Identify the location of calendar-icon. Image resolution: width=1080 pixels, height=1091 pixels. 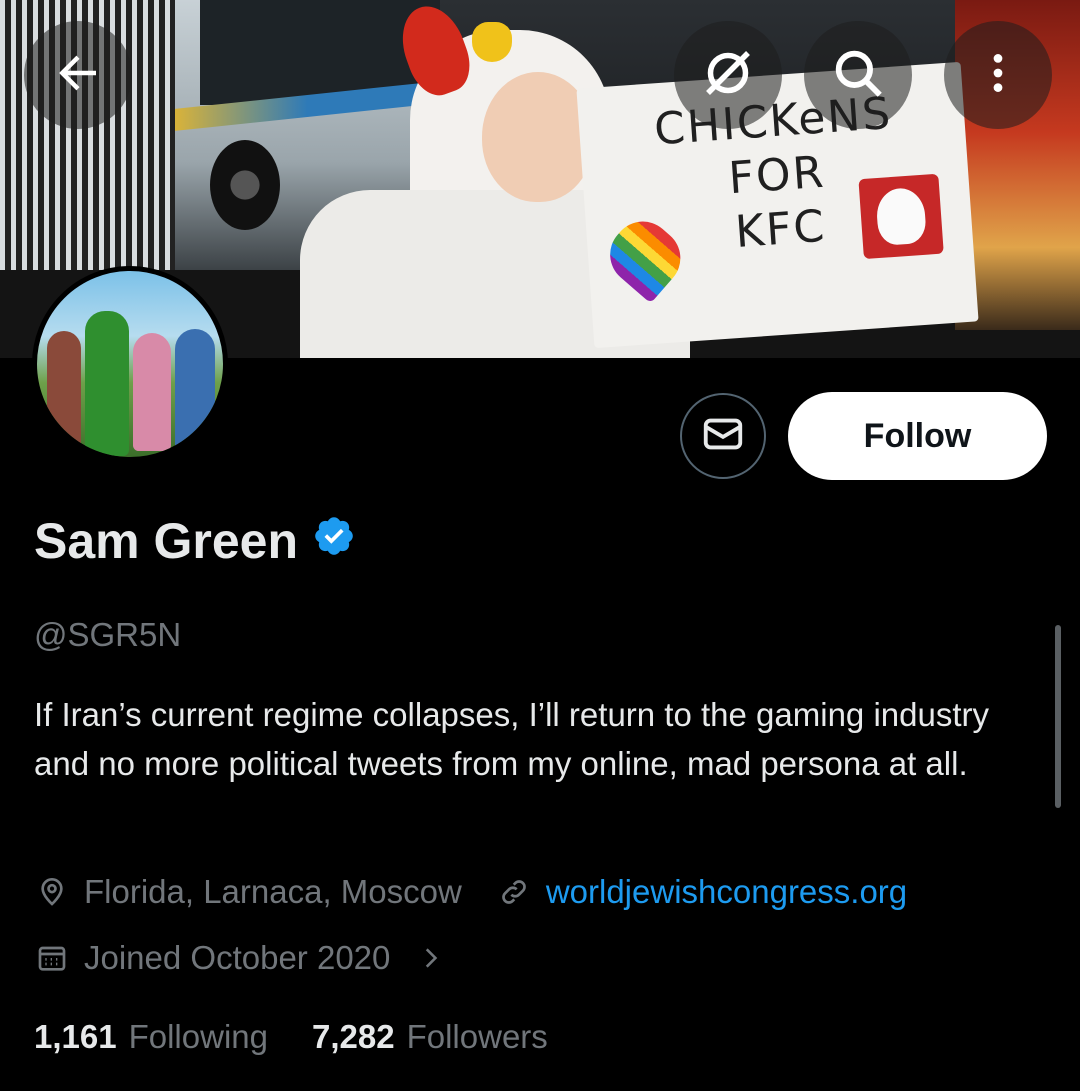
(52, 958).